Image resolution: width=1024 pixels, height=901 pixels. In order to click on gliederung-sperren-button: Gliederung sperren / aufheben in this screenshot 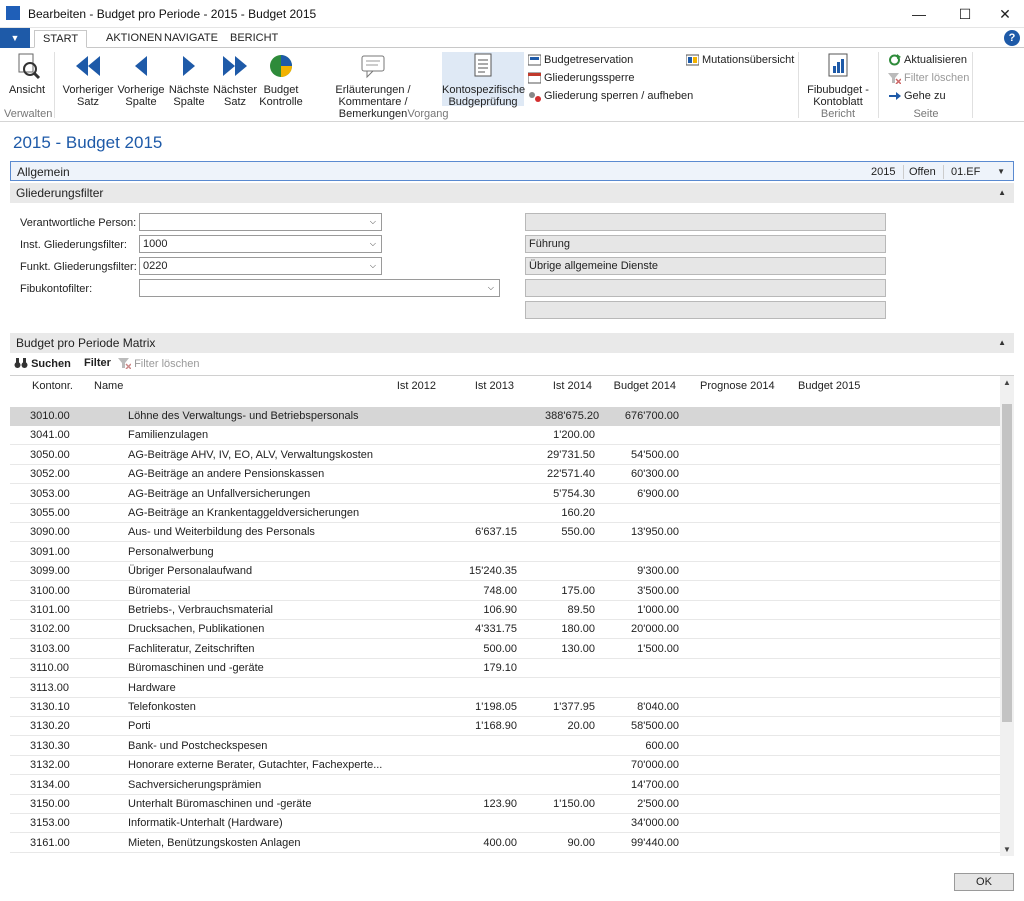, I will do `click(610, 96)`.